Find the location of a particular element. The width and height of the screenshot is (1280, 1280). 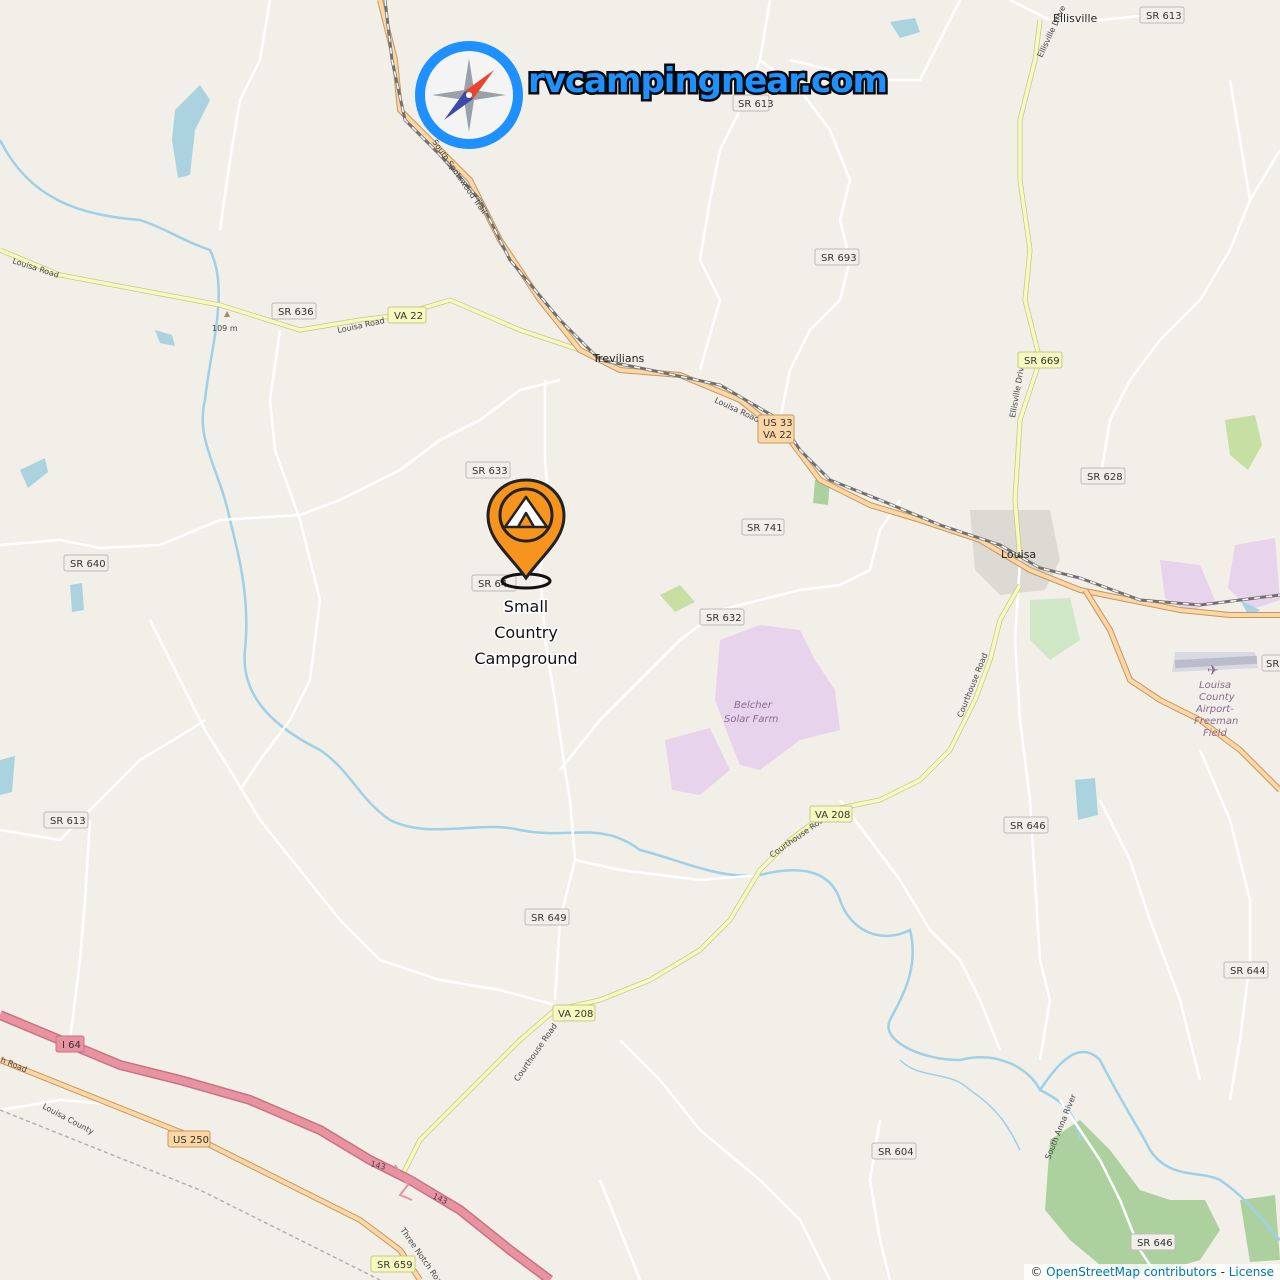

svg-text: SR 644 is located at coordinates (1248, 971).